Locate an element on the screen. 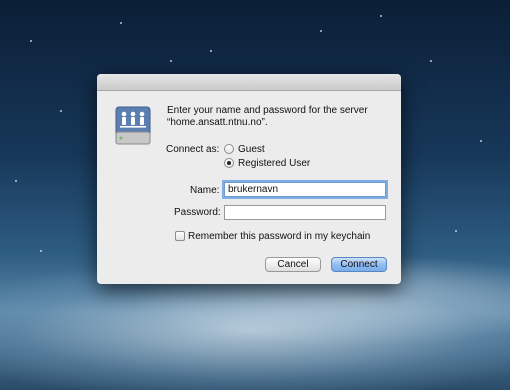 The width and height of the screenshot is (510, 390). radio-registered-user-label: Registered User is located at coordinates (274, 163).